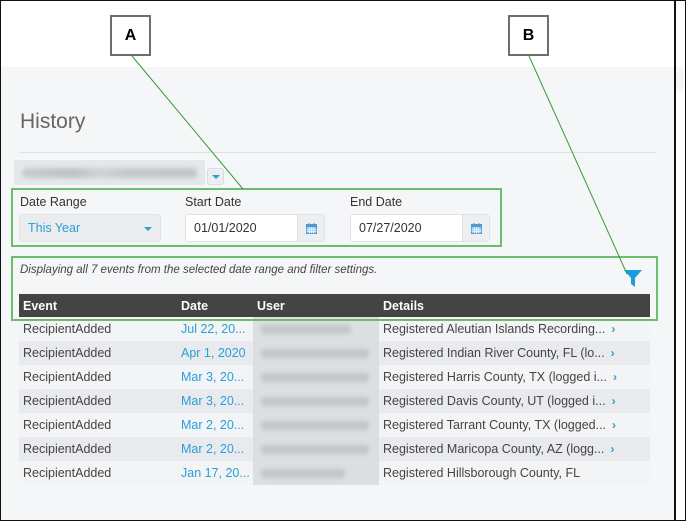 The width and height of the screenshot is (686, 521). I want to click on filter-icon, so click(633, 278).